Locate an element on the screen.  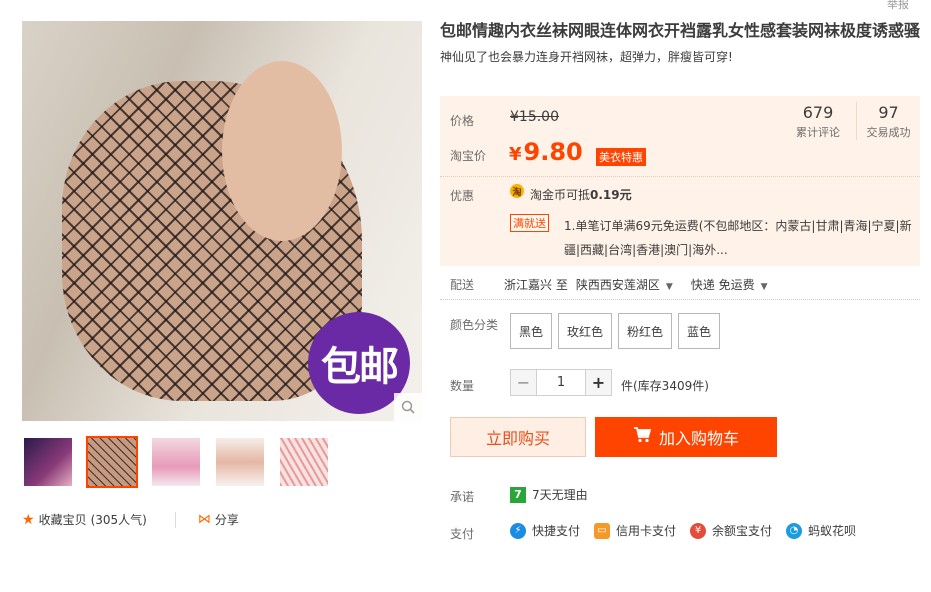
quantity-input: 1 is located at coordinates (561, 382).